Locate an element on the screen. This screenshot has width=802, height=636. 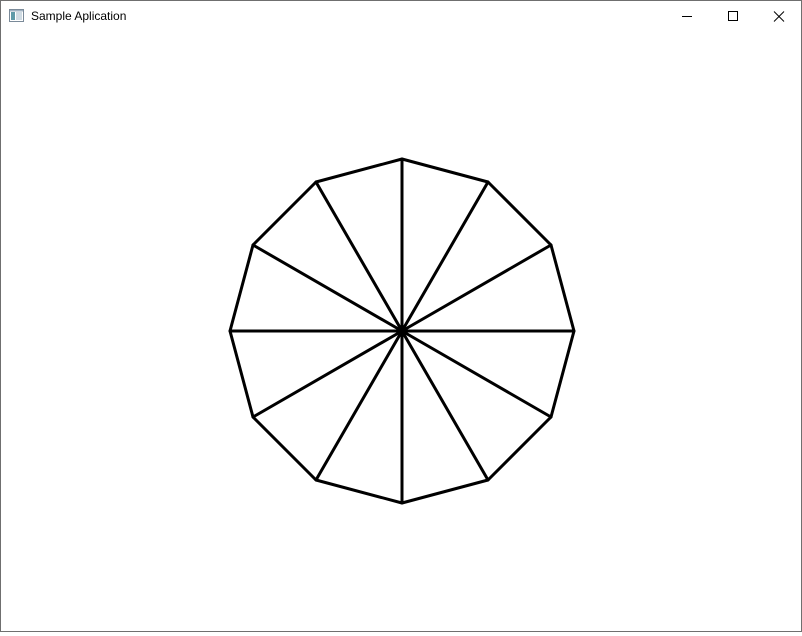
title-bar: Sample Aplication is located at coordinates (401, 16).